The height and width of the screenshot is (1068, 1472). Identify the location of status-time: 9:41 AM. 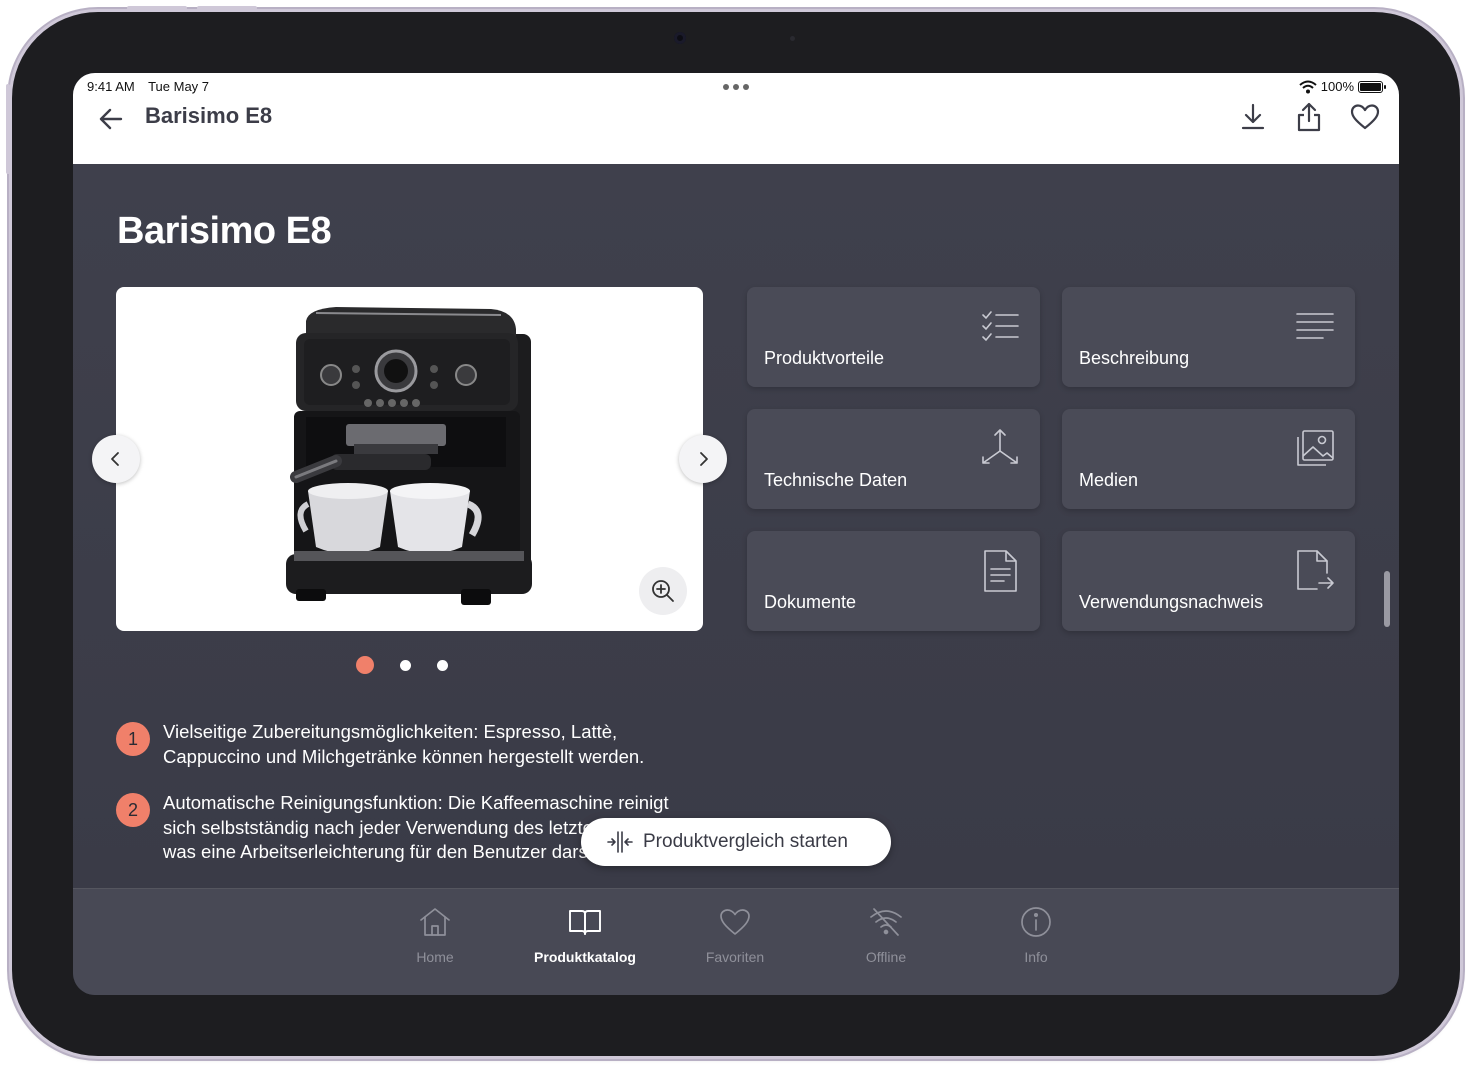
(111, 86).